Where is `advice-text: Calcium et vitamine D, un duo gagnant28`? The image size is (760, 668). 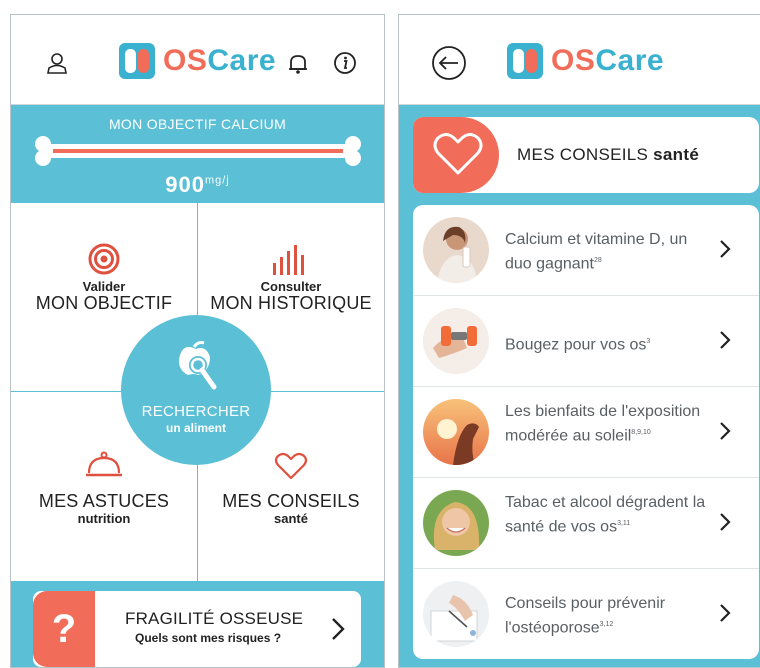
advice-text: Calcium et vitamine D, un duo gagnant28 is located at coordinates (596, 252).